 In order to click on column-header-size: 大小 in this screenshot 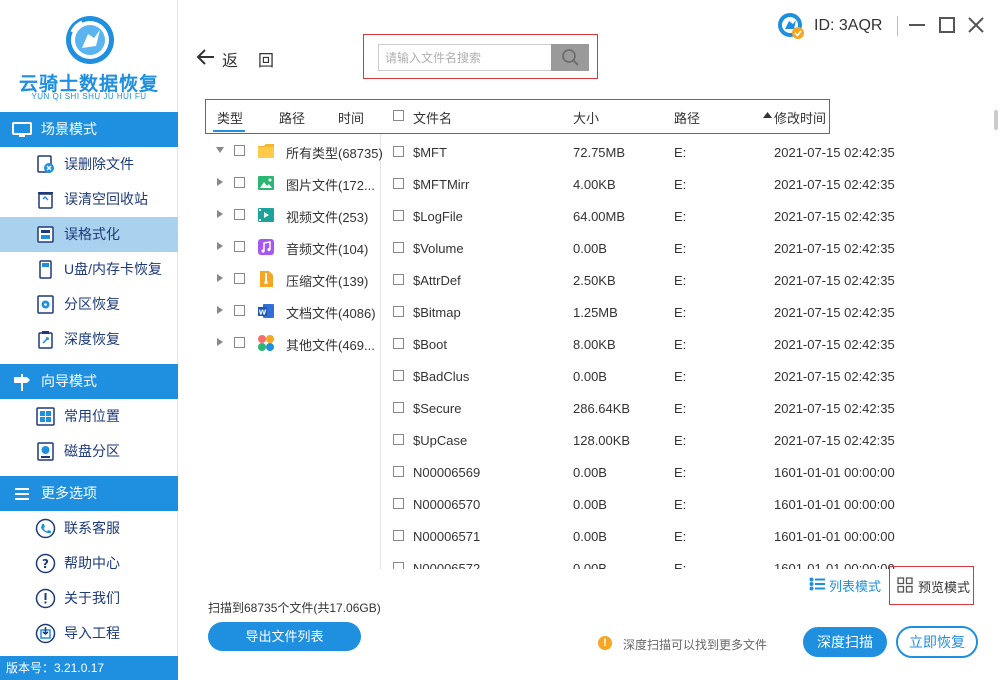, I will do `click(586, 117)`.